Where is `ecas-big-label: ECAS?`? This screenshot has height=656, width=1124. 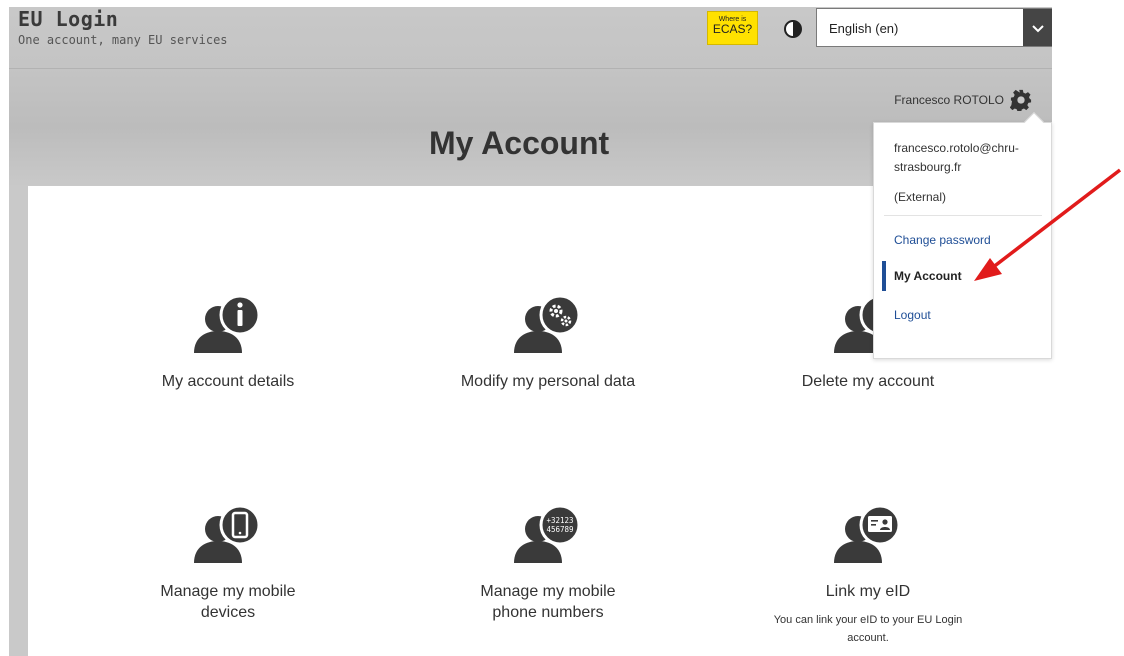
ecas-big-label: ECAS? is located at coordinates (732, 29).